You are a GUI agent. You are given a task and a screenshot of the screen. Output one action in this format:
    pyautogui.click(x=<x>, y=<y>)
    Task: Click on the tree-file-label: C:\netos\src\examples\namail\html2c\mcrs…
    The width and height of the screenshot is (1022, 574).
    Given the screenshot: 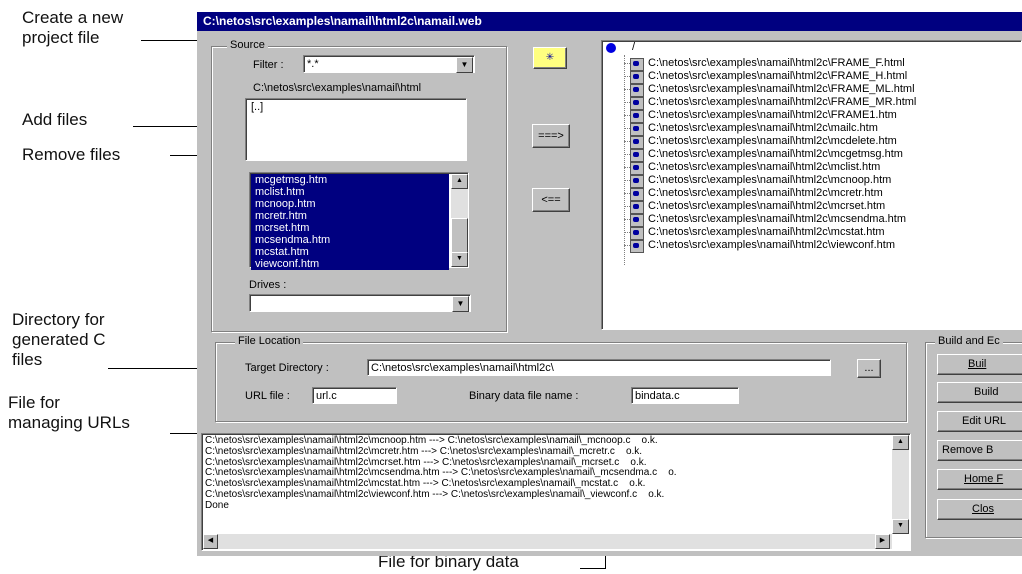 What is the action you would take?
    pyautogui.click(x=767, y=206)
    